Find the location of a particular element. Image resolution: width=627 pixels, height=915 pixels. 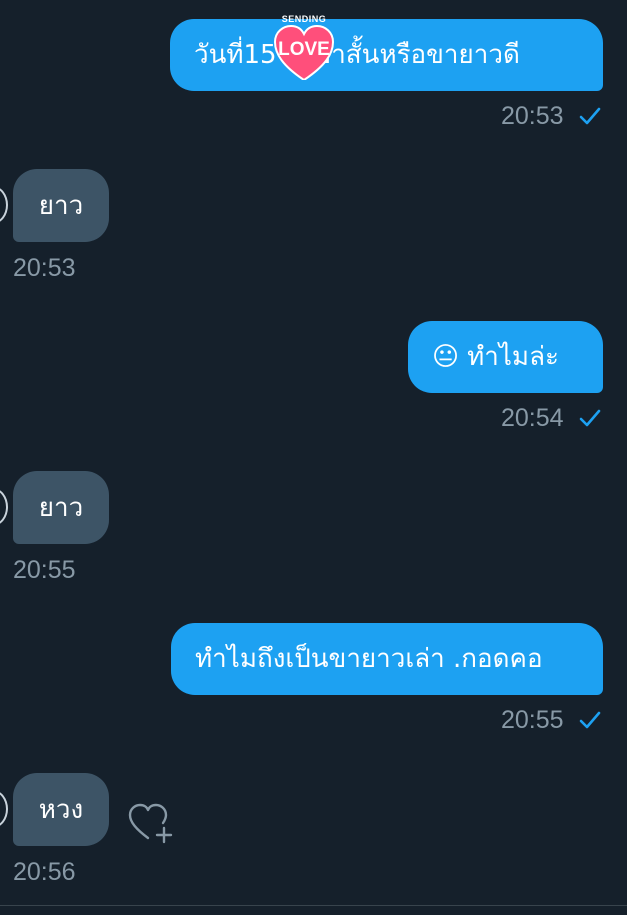

message-text: ทำไมถึงเป็นขายาวเล่า .กอดคอ is located at coordinates (369, 659).